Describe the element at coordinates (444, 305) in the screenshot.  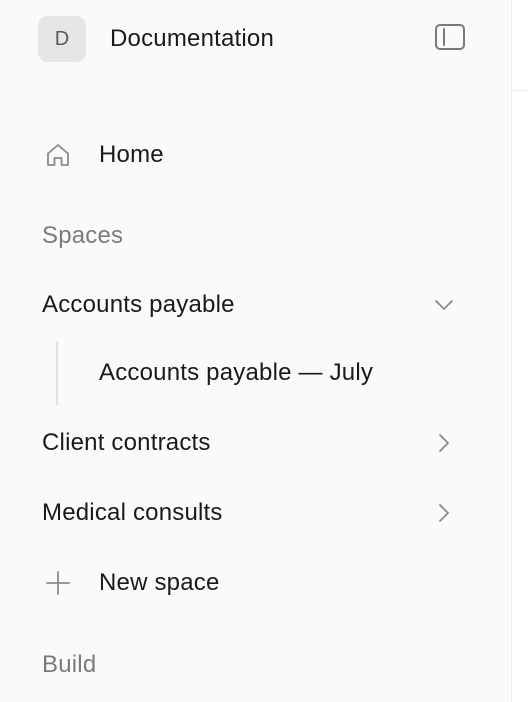
I see `chevron-down-icon` at that location.